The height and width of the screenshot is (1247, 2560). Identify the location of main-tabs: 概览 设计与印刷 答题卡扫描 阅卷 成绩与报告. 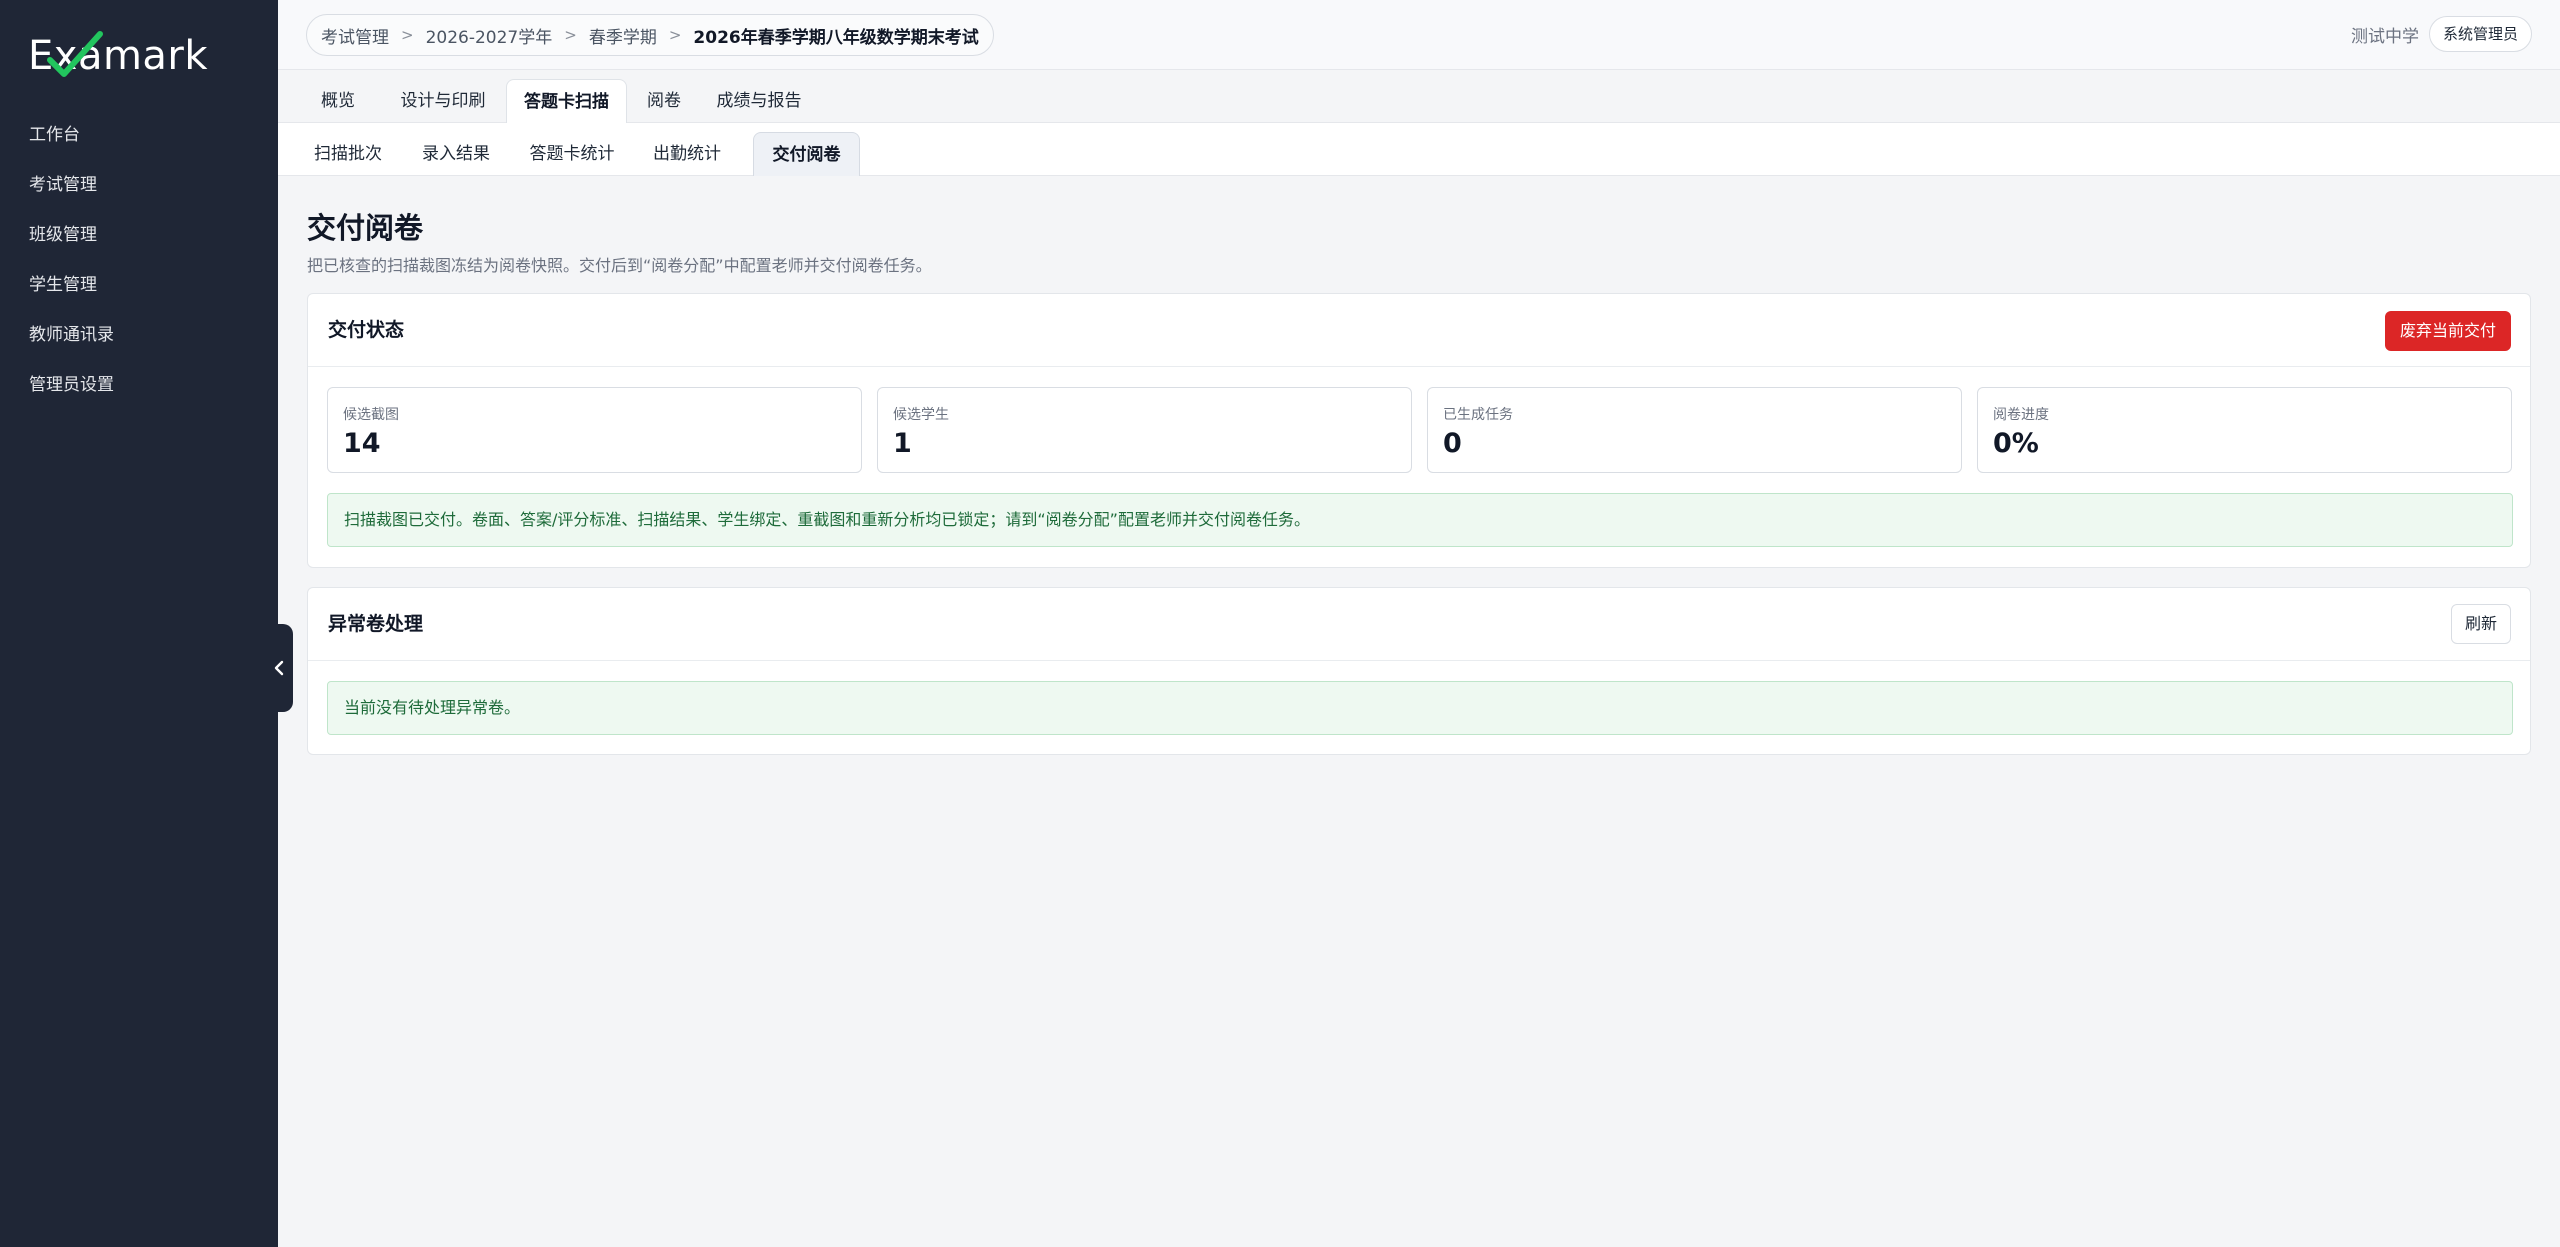
(1419, 96).